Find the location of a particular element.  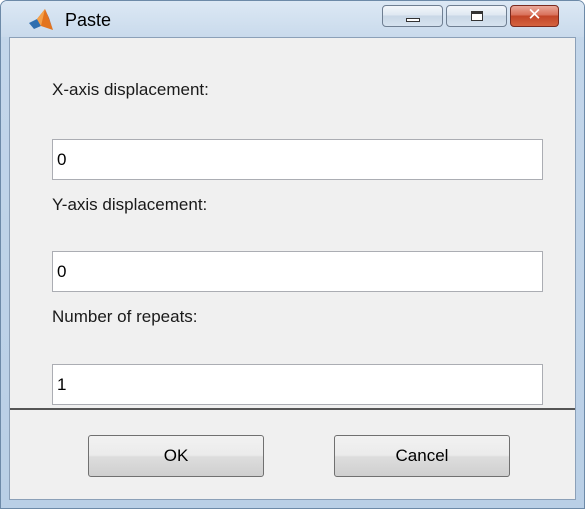

maximize-icon is located at coordinates (477, 16).